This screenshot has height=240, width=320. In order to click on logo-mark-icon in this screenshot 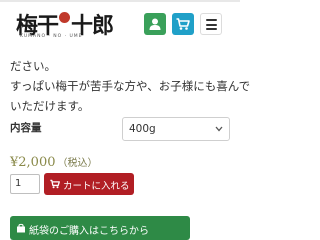, I will do `click(65, 17)`.